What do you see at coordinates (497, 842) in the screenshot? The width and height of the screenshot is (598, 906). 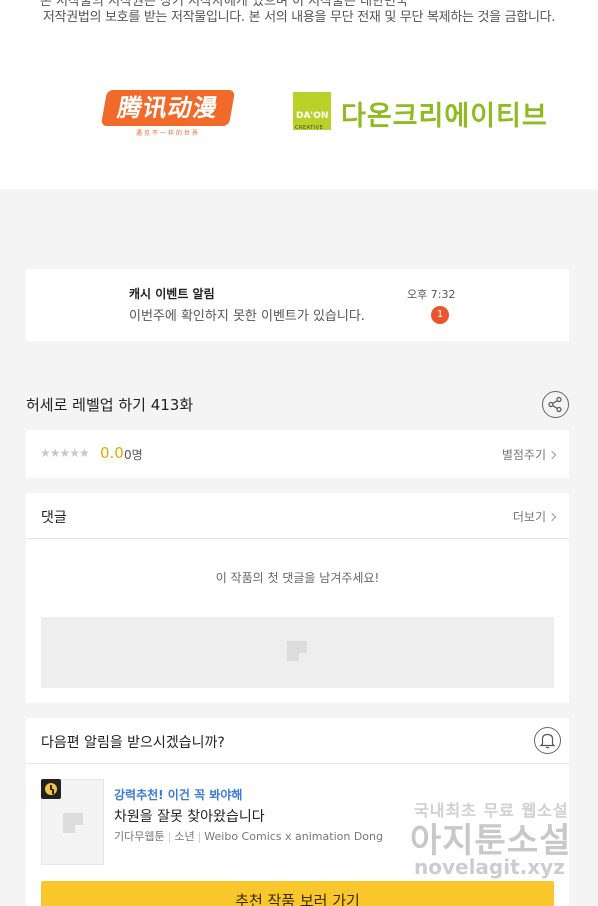 I see `site-watermark: 국내최초 무료 웹소설 아지툰소설 novelagit.xyz` at bounding box center [497, 842].